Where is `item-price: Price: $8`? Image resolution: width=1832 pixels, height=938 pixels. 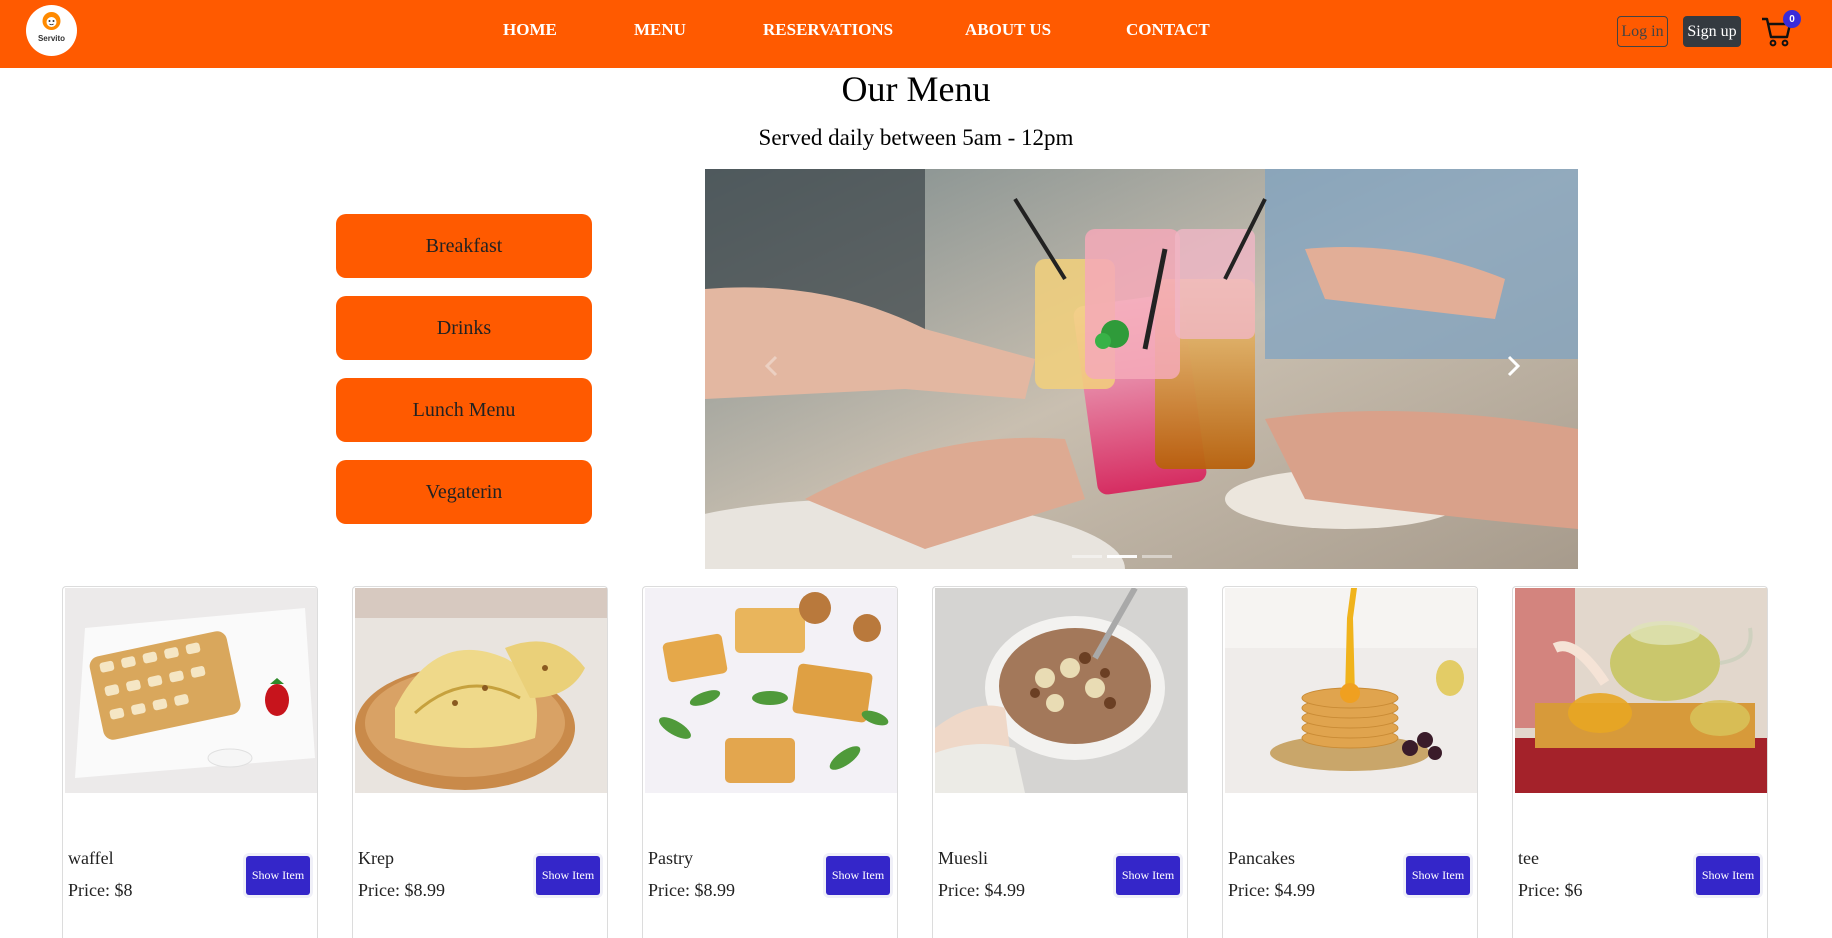 item-price: Price: $8 is located at coordinates (100, 890).